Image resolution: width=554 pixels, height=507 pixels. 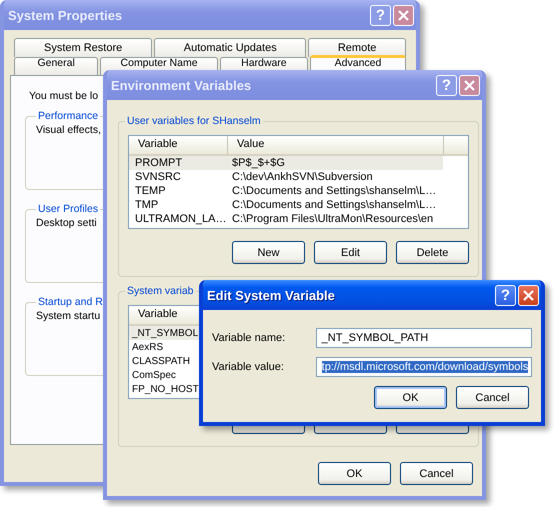 What do you see at coordinates (150, 191) in the screenshot?
I see `table-cell-text: TEMP` at bounding box center [150, 191].